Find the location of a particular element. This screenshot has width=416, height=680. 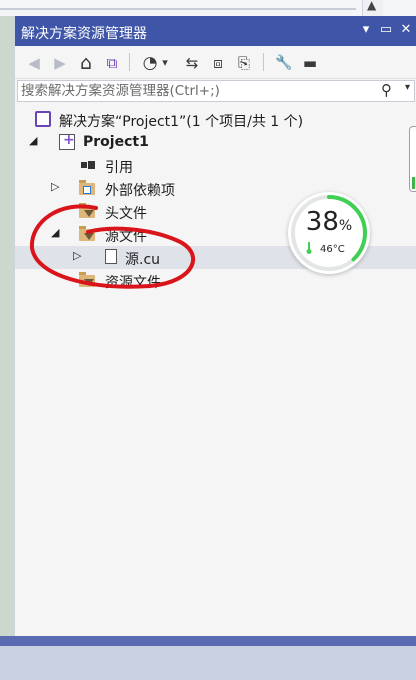

cpu-percent: 38% is located at coordinates (329, 222).